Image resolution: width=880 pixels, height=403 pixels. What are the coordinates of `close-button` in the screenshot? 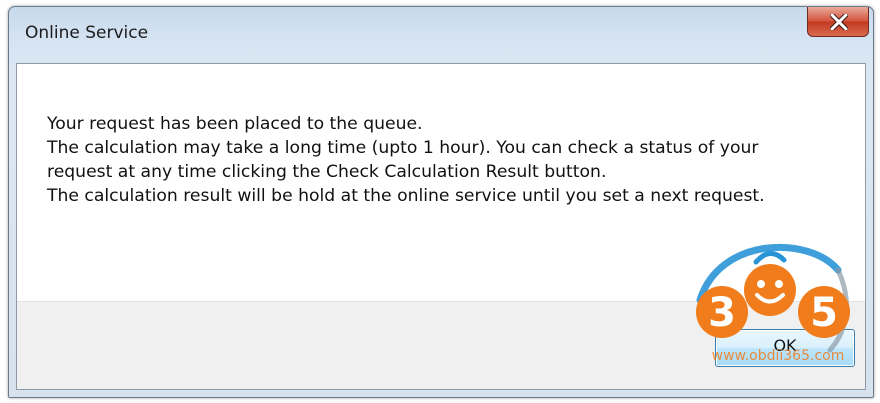 It's located at (838, 22).